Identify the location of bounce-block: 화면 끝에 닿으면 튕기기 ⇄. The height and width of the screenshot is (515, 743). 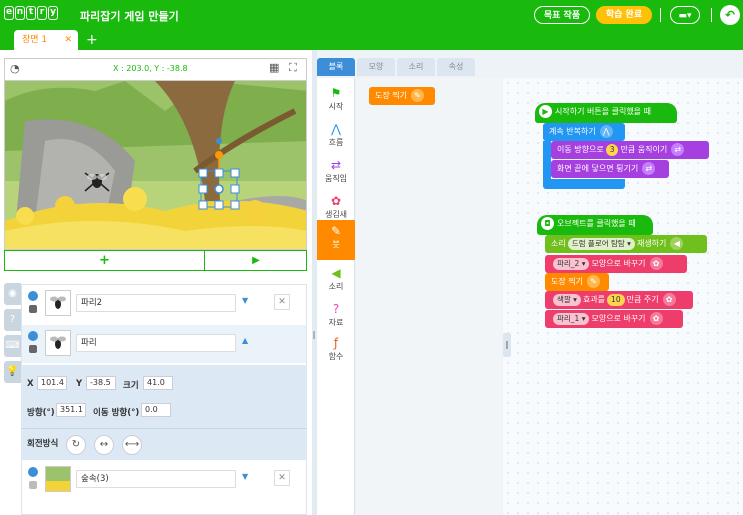
(610, 169).